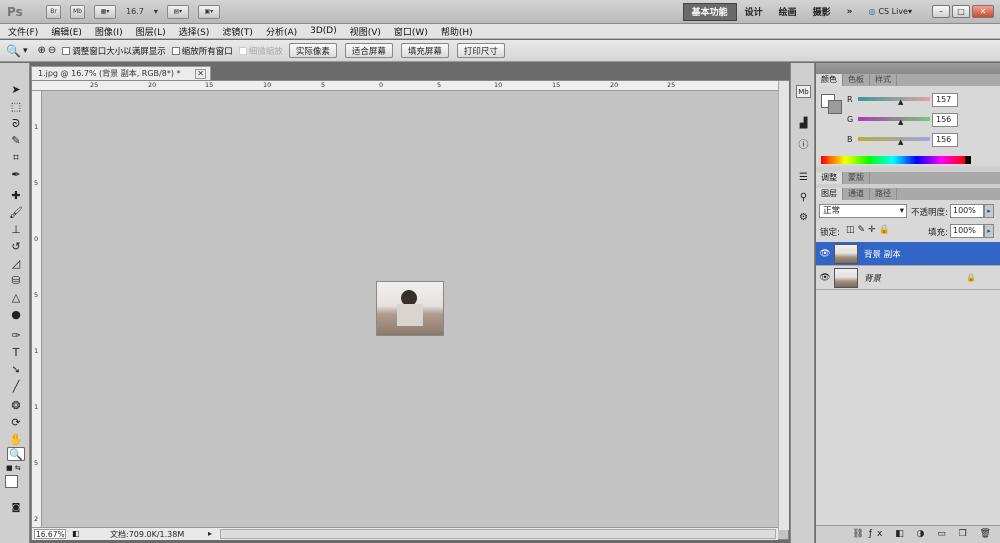 Image resolution: width=1000 pixels, height=543 pixels. I want to click on crop-tool-icon: ⌗, so click(16, 158).